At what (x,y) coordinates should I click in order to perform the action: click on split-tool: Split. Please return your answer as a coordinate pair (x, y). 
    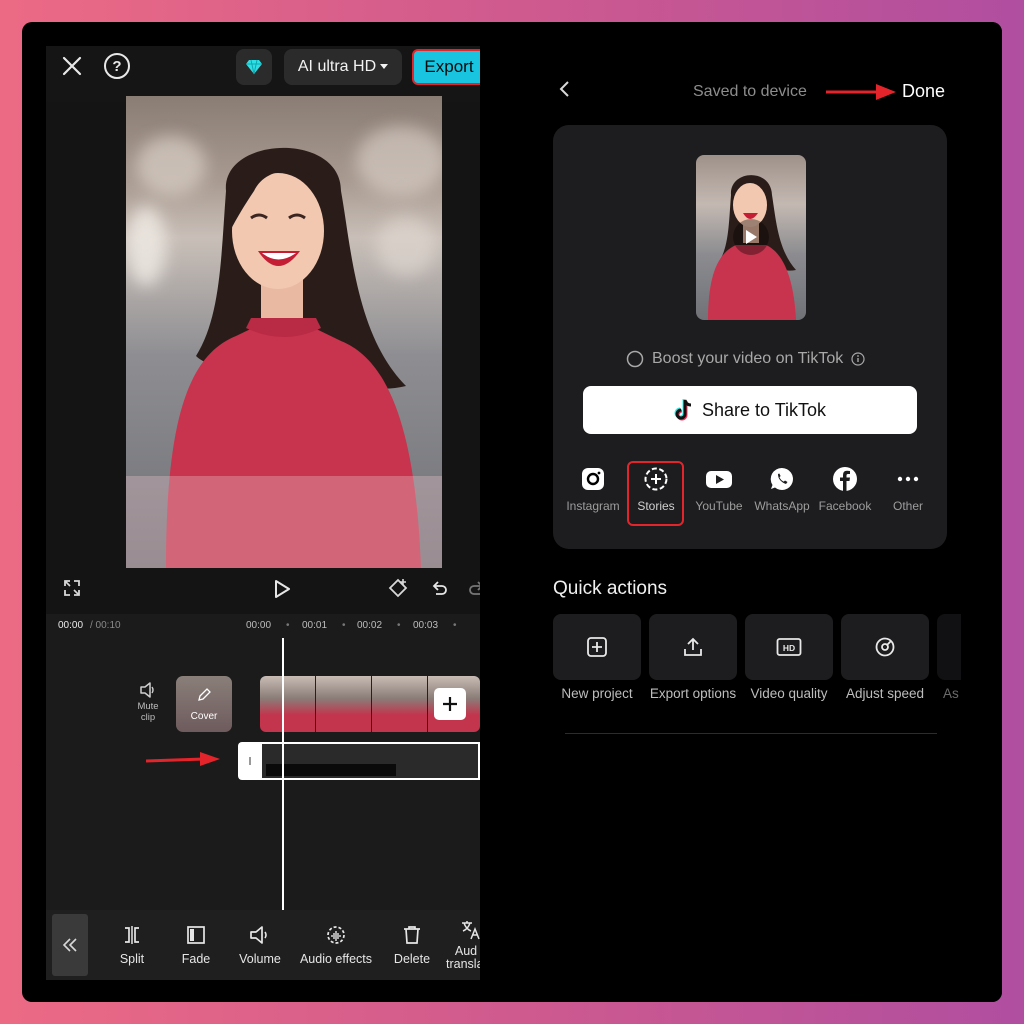
    Looking at the image, I should click on (132, 945).